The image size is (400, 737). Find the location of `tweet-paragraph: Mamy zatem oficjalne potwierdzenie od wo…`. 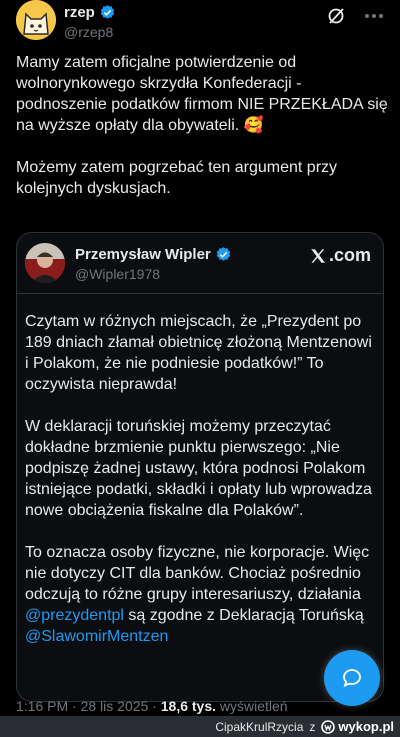

tweet-paragraph: Mamy zatem oficjalne potwierdzenie od wo… is located at coordinates (202, 94).